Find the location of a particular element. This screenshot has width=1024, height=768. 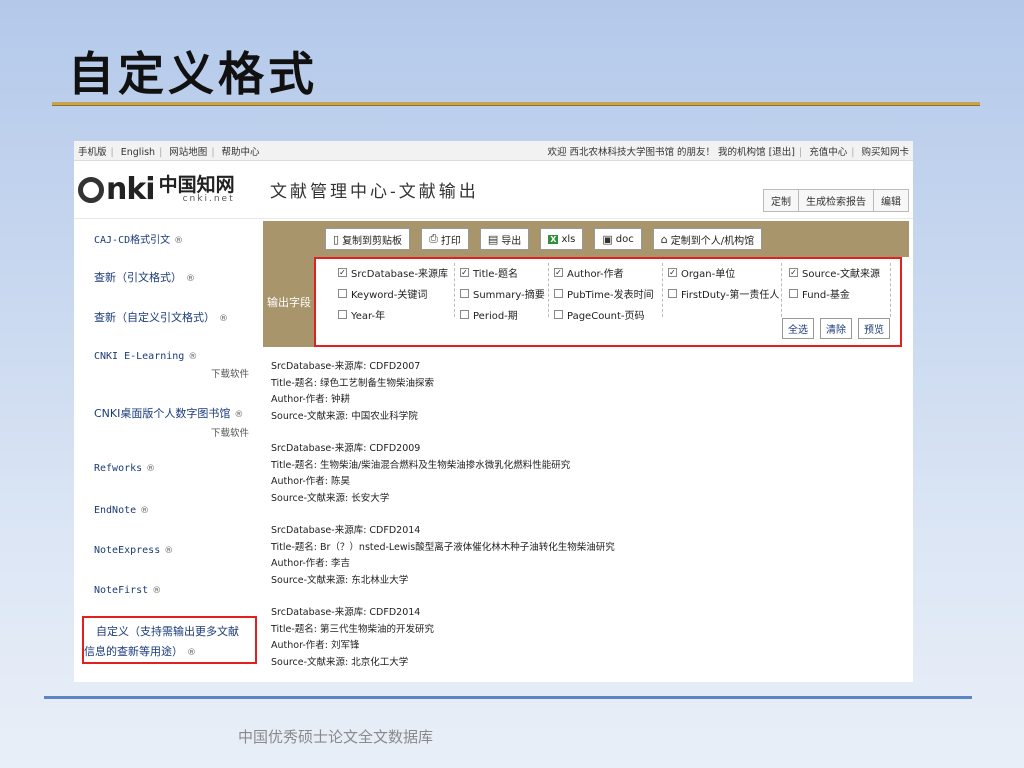

field-firstduty: FirstDuty-第一责任人 is located at coordinates (723, 293).